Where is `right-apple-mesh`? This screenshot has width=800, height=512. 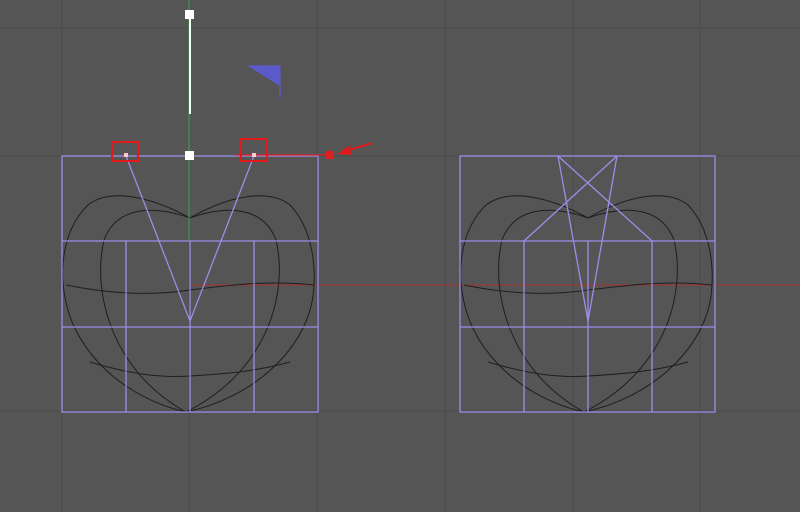
right-apple-mesh is located at coordinates (586, 304).